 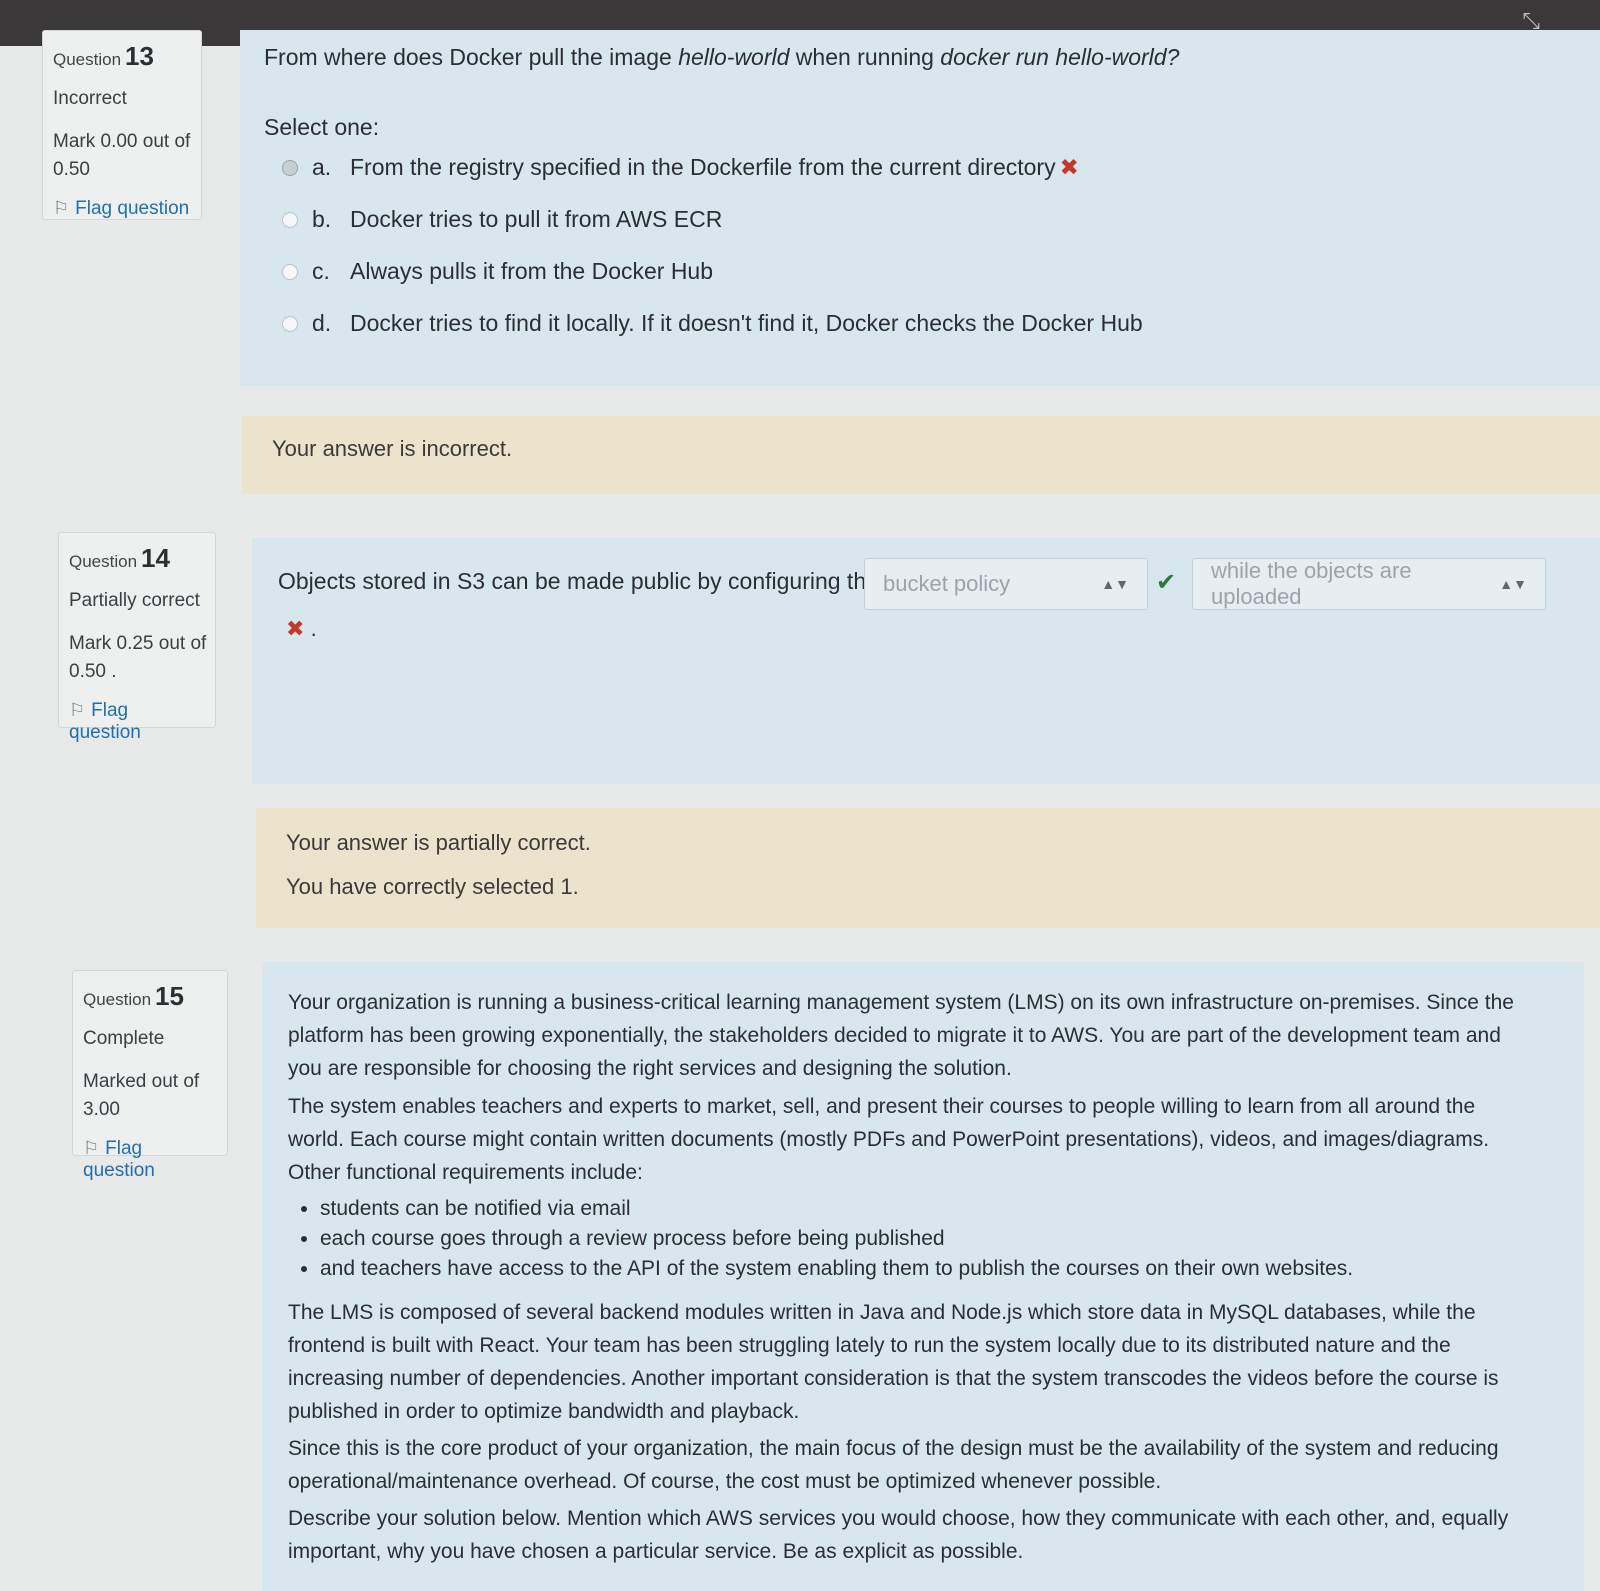 What do you see at coordinates (1166, 582) in the screenshot?
I see `check-icon: ✔` at bounding box center [1166, 582].